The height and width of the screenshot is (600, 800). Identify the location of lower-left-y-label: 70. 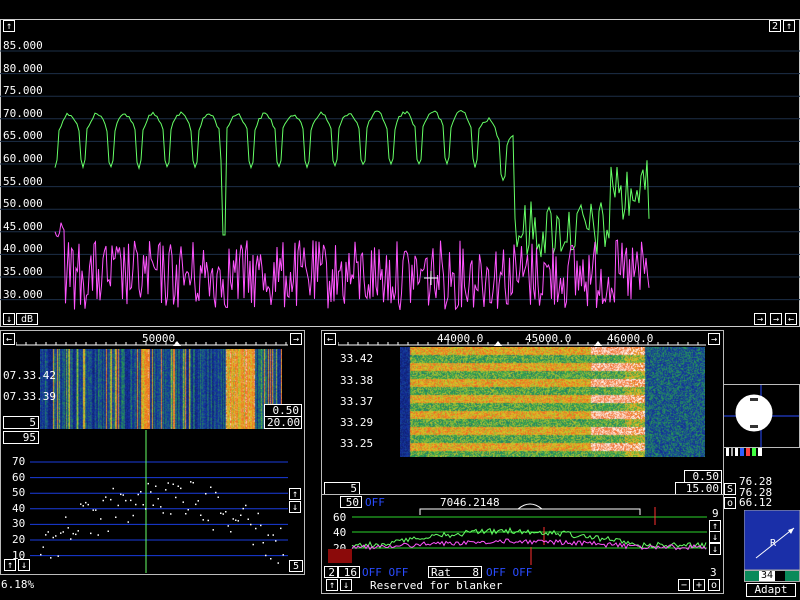
(19, 461).